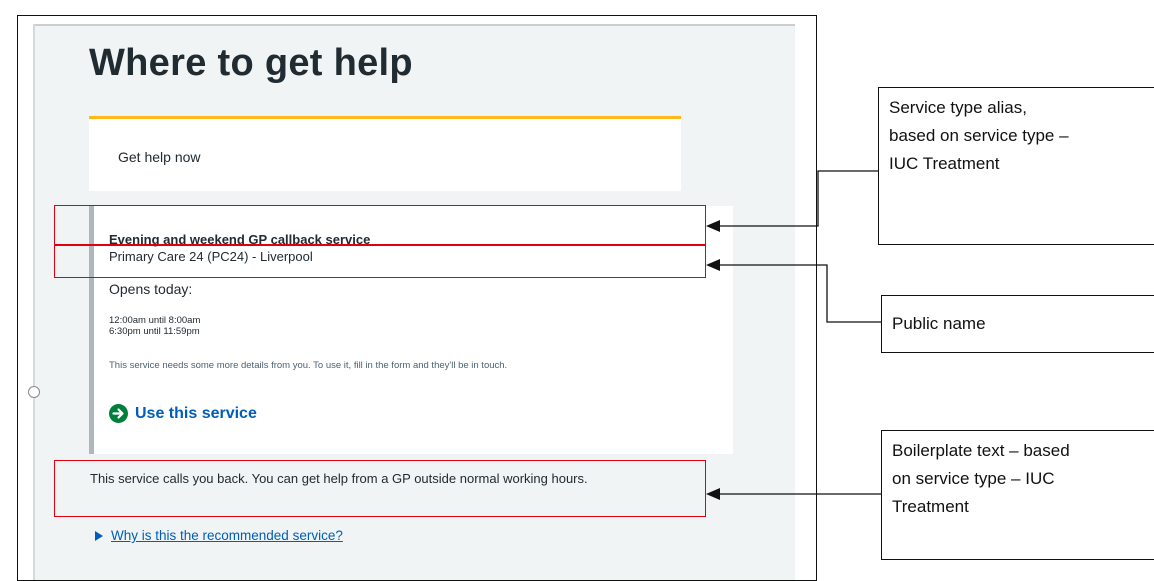 This screenshot has height=581, width=1154. What do you see at coordinates (944, 163) in the screenshot?
I see `annotation-line: IUC Treatment` at bounding box center [944, 163].